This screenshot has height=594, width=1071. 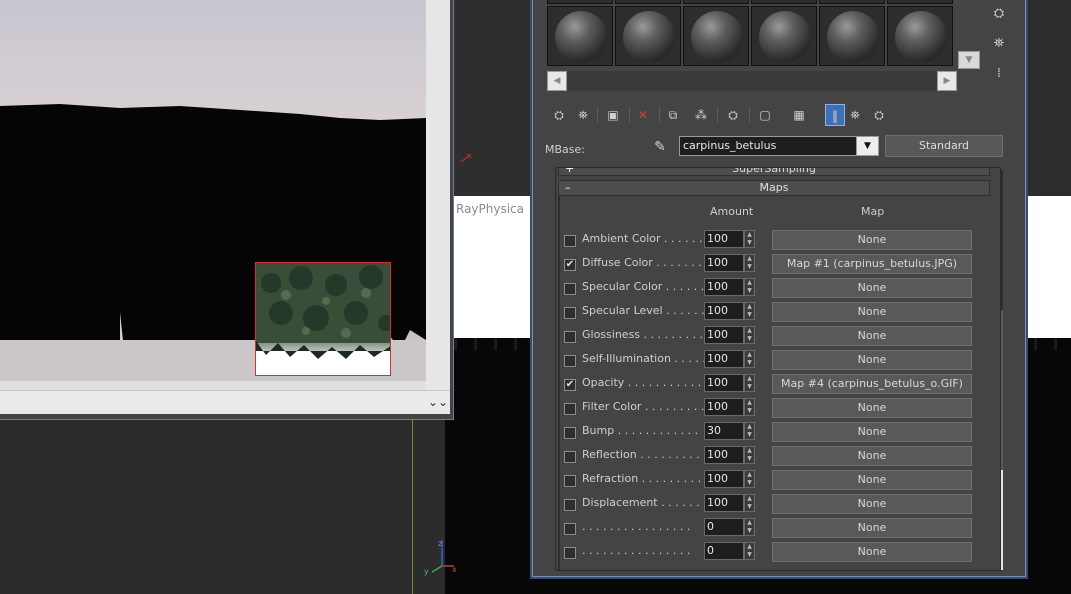 I want to click on go-forward-to-sibling-icon: ⛯, so click(x=855, y=115).